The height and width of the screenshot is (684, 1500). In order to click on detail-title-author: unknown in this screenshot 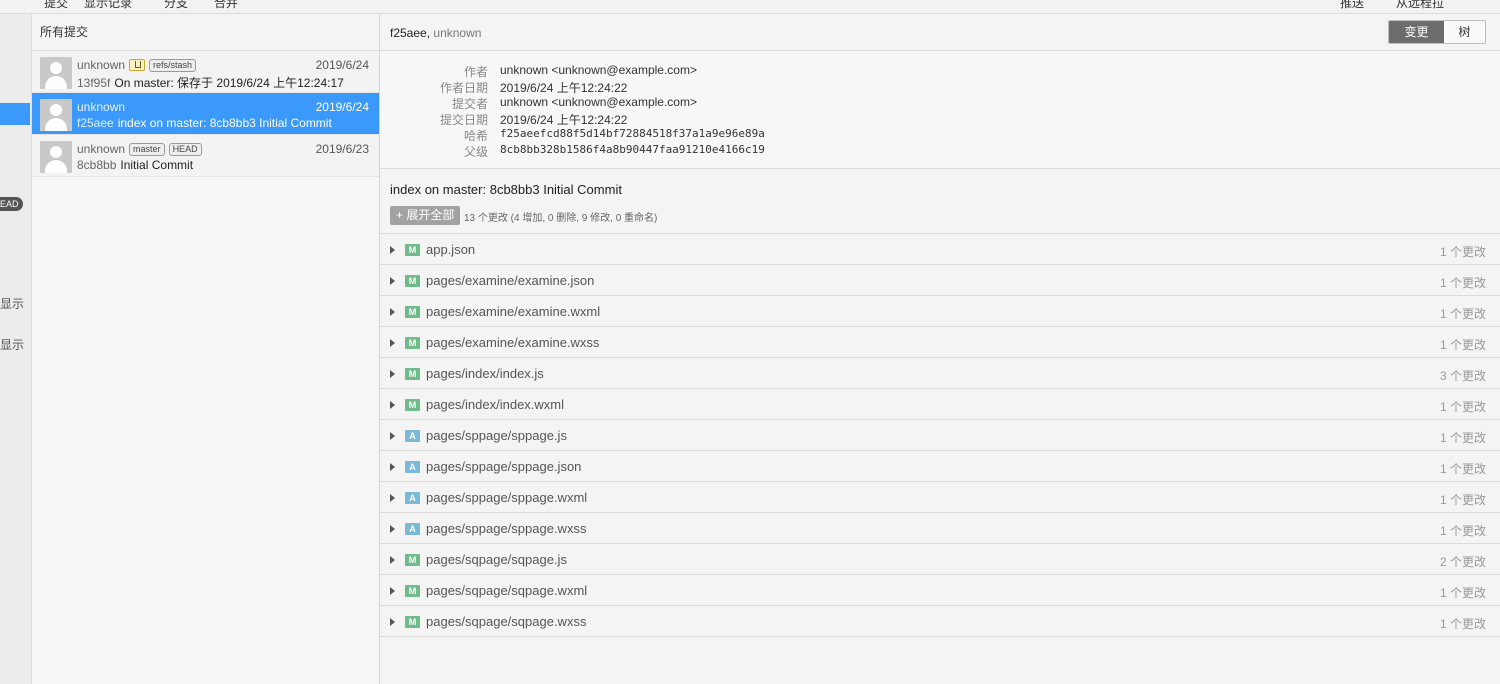, I will do `click(457, 33)`.